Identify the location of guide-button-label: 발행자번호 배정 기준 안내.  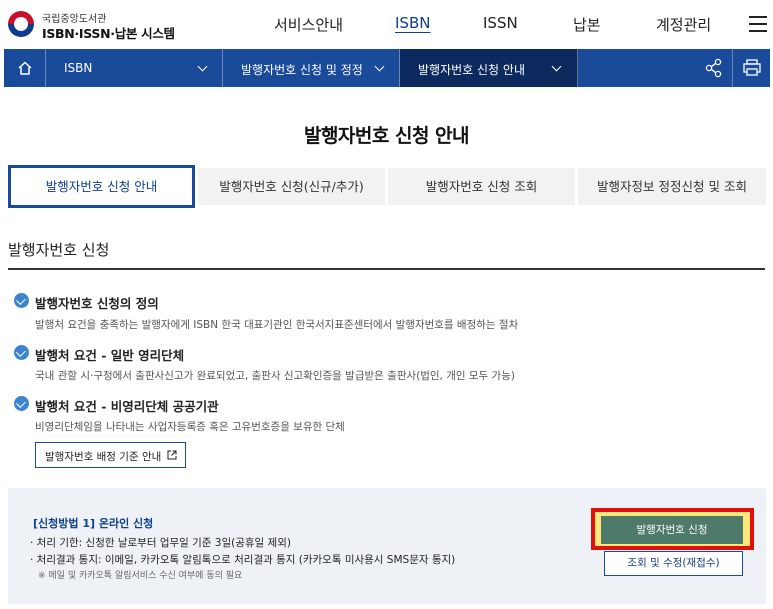
(103, 457).